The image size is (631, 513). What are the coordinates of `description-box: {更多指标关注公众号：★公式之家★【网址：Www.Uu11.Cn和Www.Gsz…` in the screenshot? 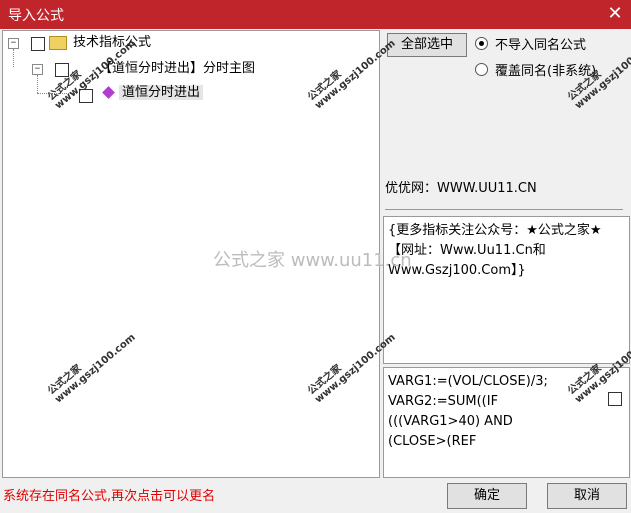 It's located at (506, 290).